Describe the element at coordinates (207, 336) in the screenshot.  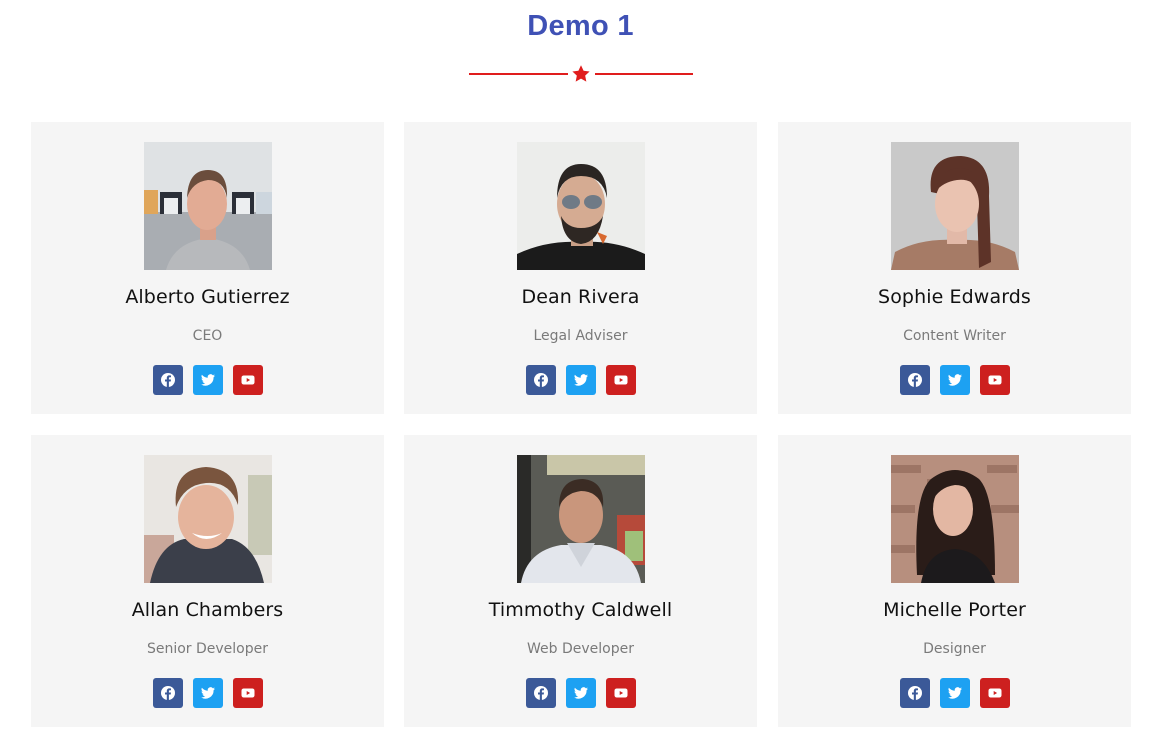
I see `member-position: CEO` at that location.